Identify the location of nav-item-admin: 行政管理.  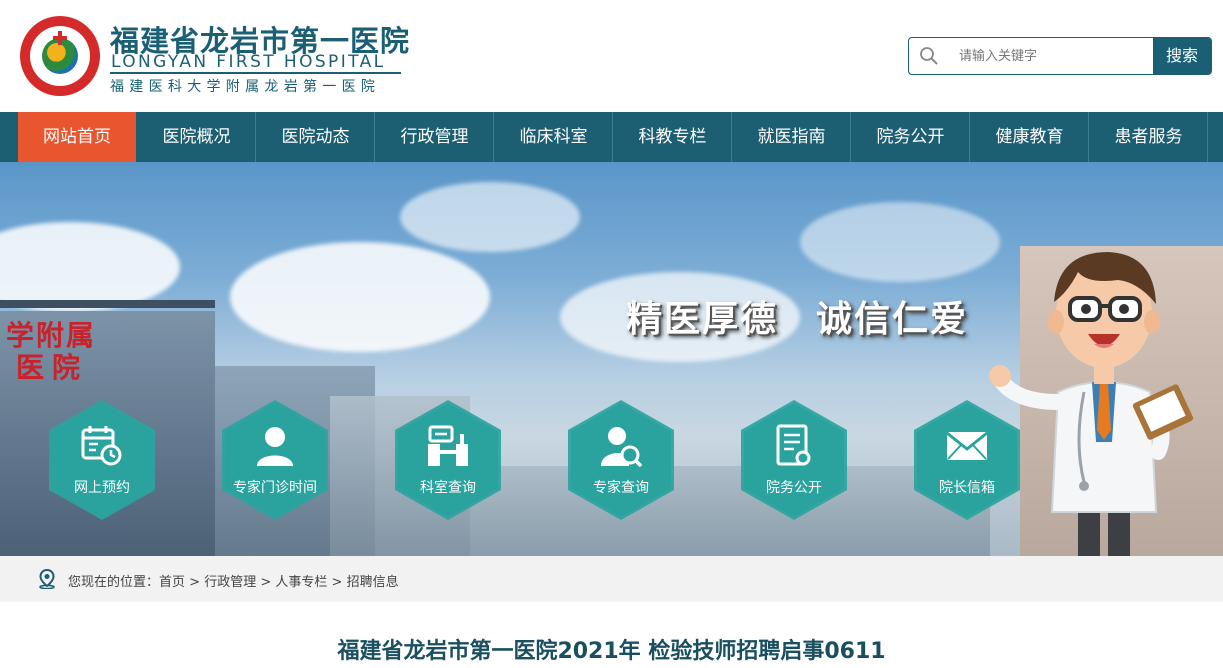
(435, 137).